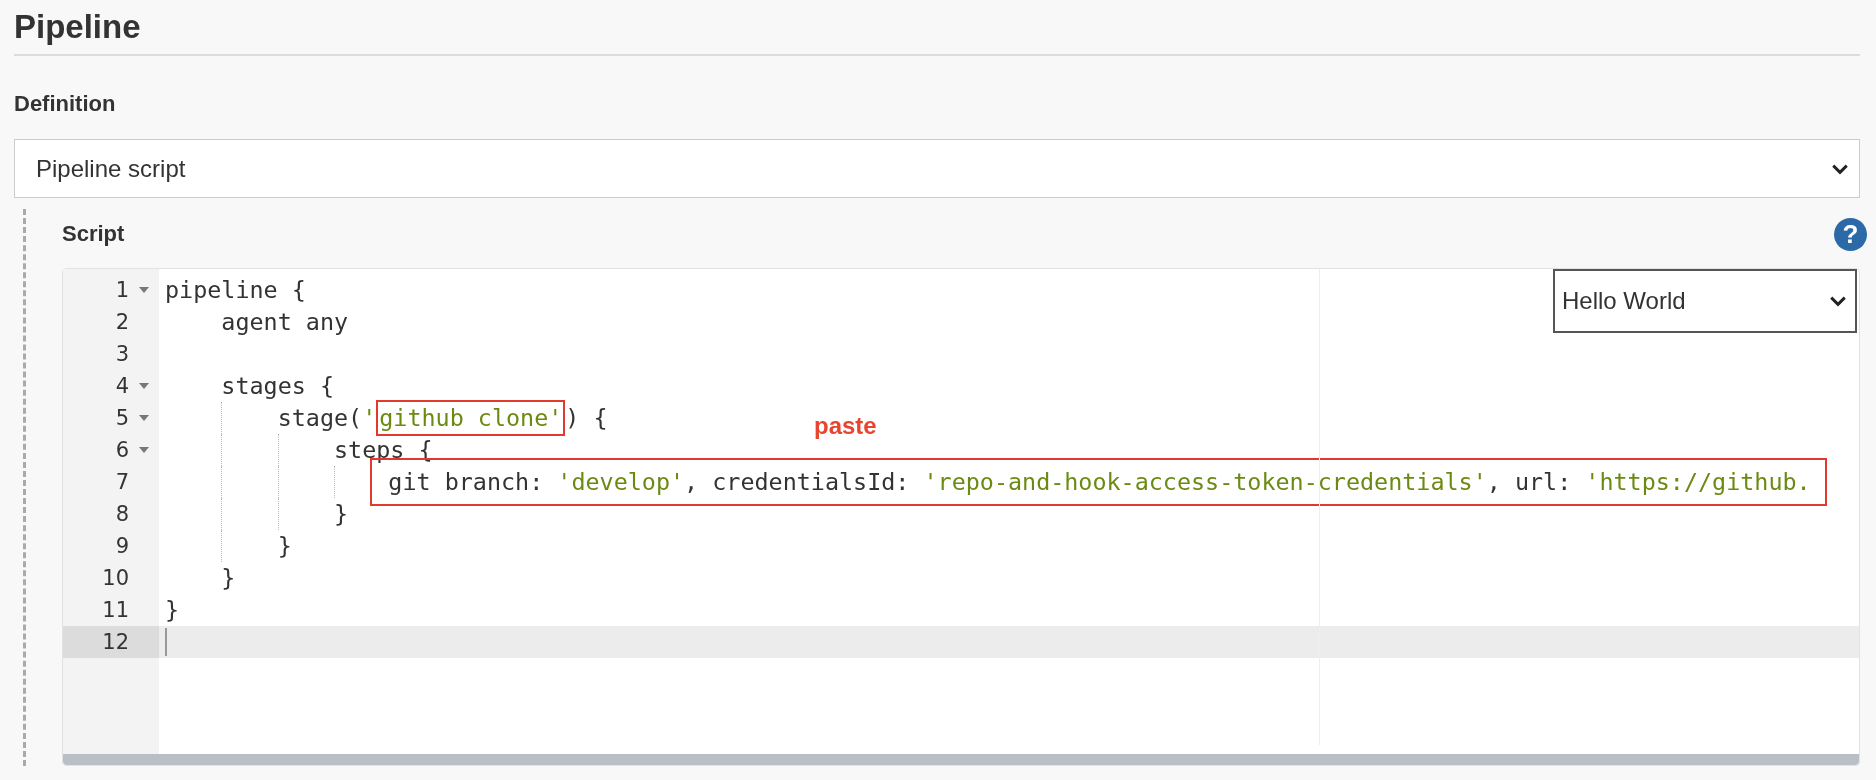 The height and width of the screenshot is (780, 1876). Describe the element at coordinates (277, 386) in the screenshot. I see `code-text: stages {` at that location.